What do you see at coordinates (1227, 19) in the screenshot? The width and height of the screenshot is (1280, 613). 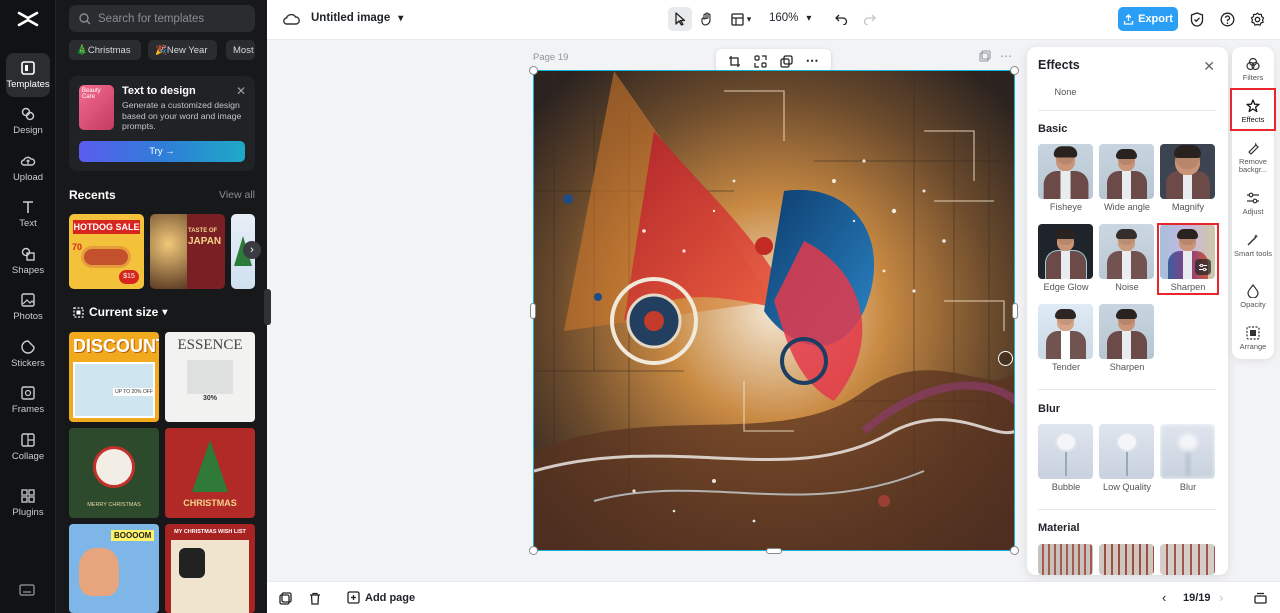 I see `help-icon` at bounding box center [1227, 19].